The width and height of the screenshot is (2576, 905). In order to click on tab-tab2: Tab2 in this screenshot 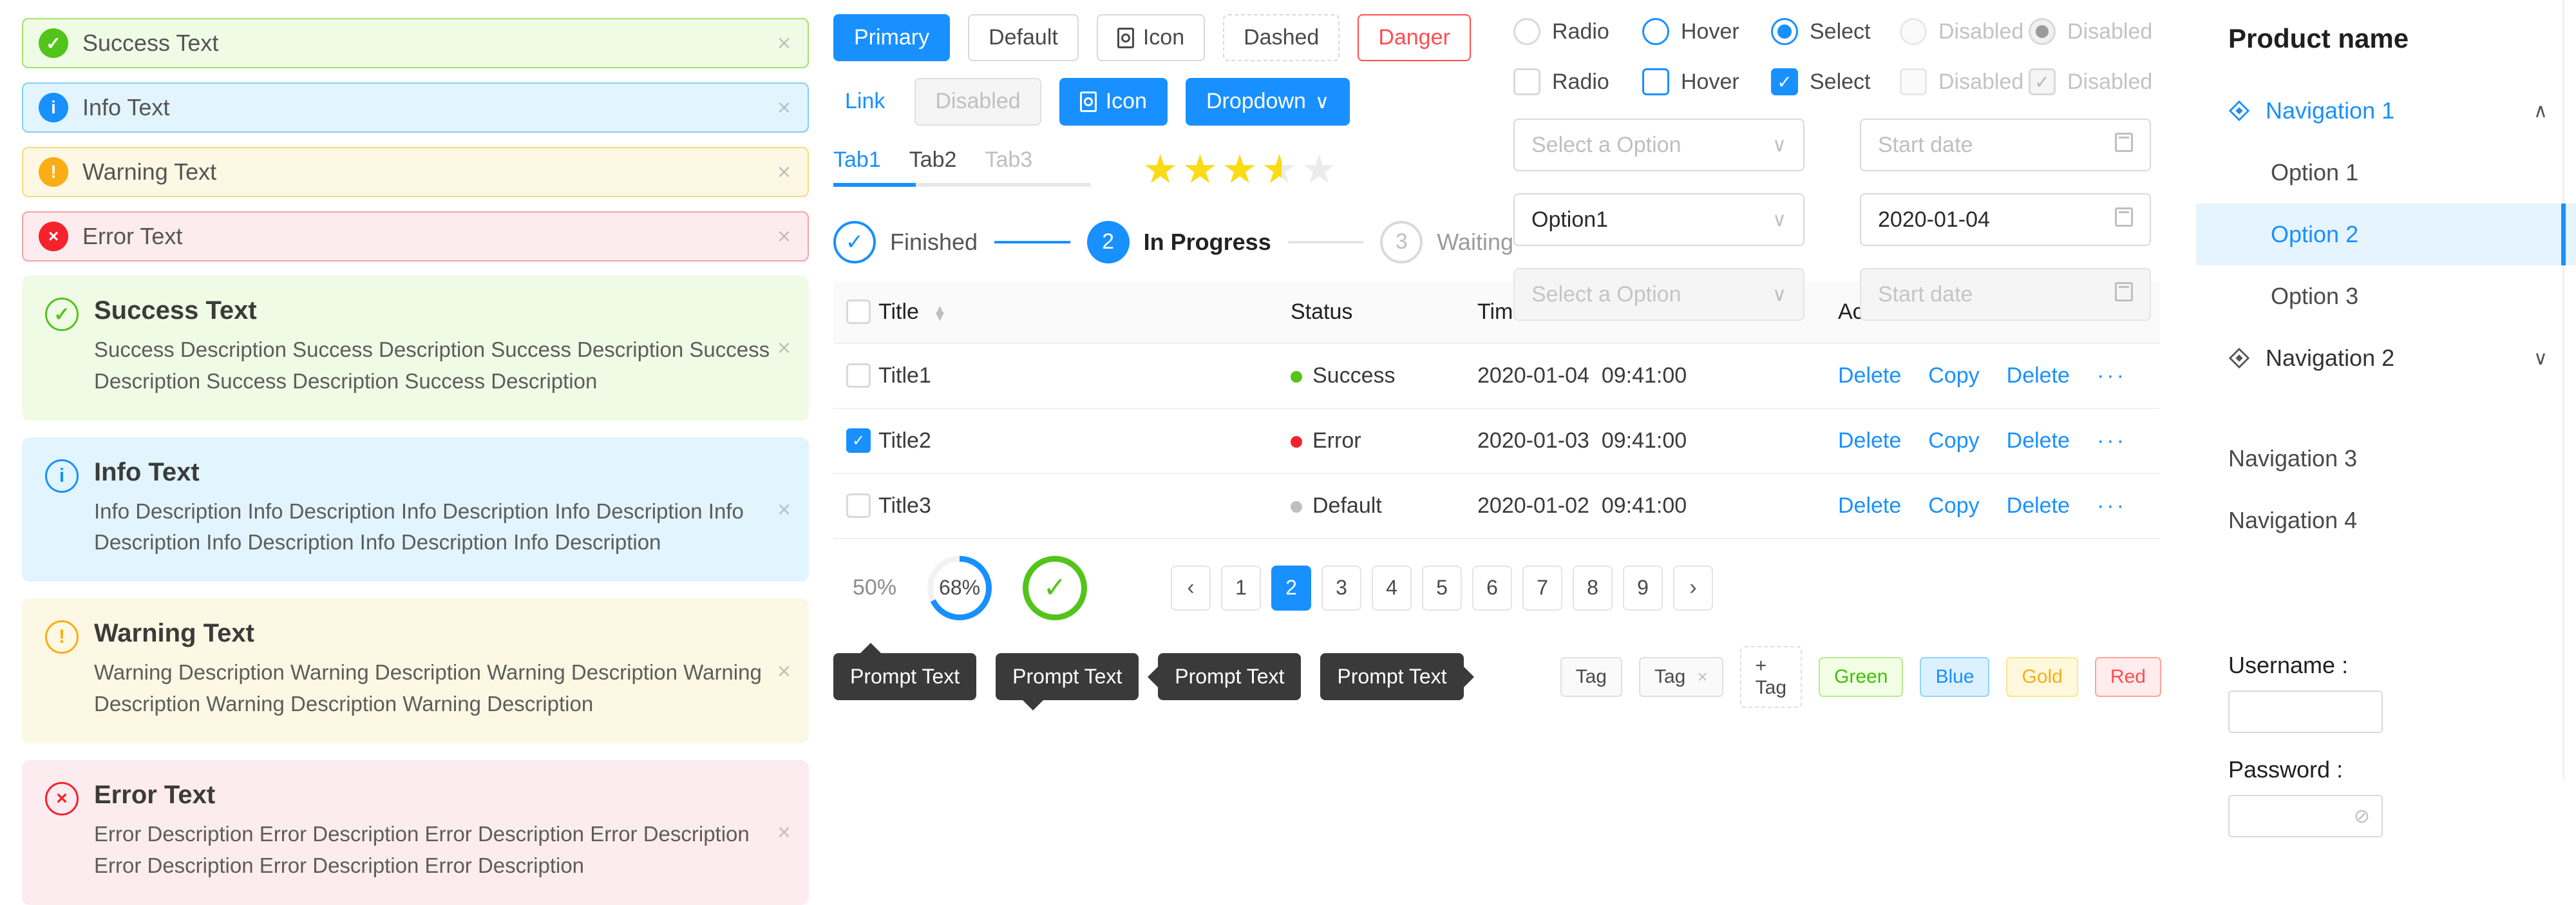, I will do `click(933, 160)`.